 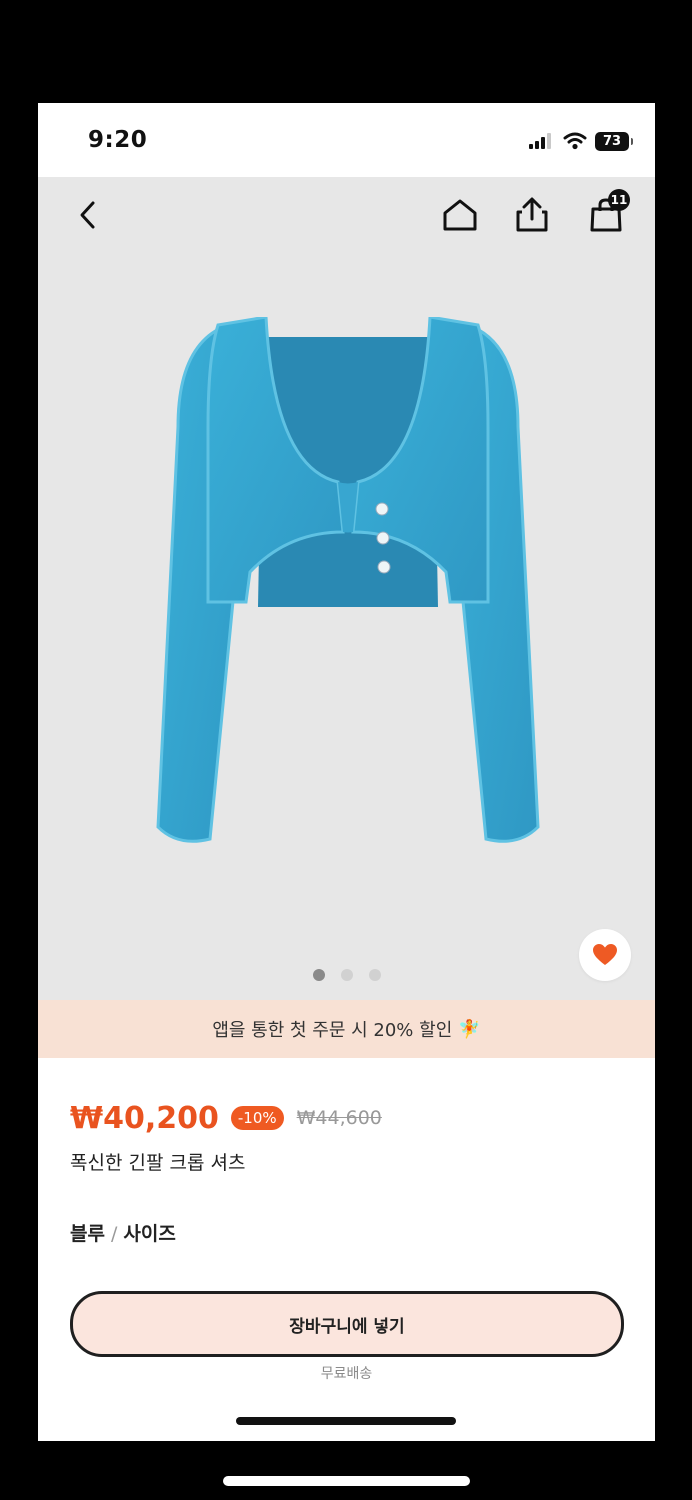 What do you see at coordinates (540, 141) in the screenshot?
I see `cellular-signal-icon` at bounding box center [540, 141].